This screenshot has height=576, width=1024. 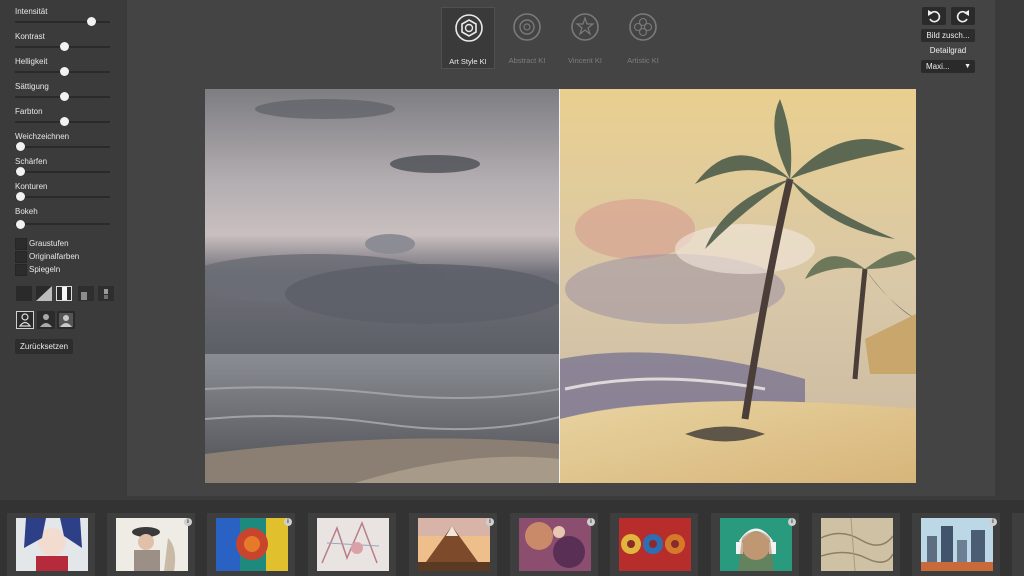 I want to click on blend-swatch-diagonal, so click(x=44, y=293).